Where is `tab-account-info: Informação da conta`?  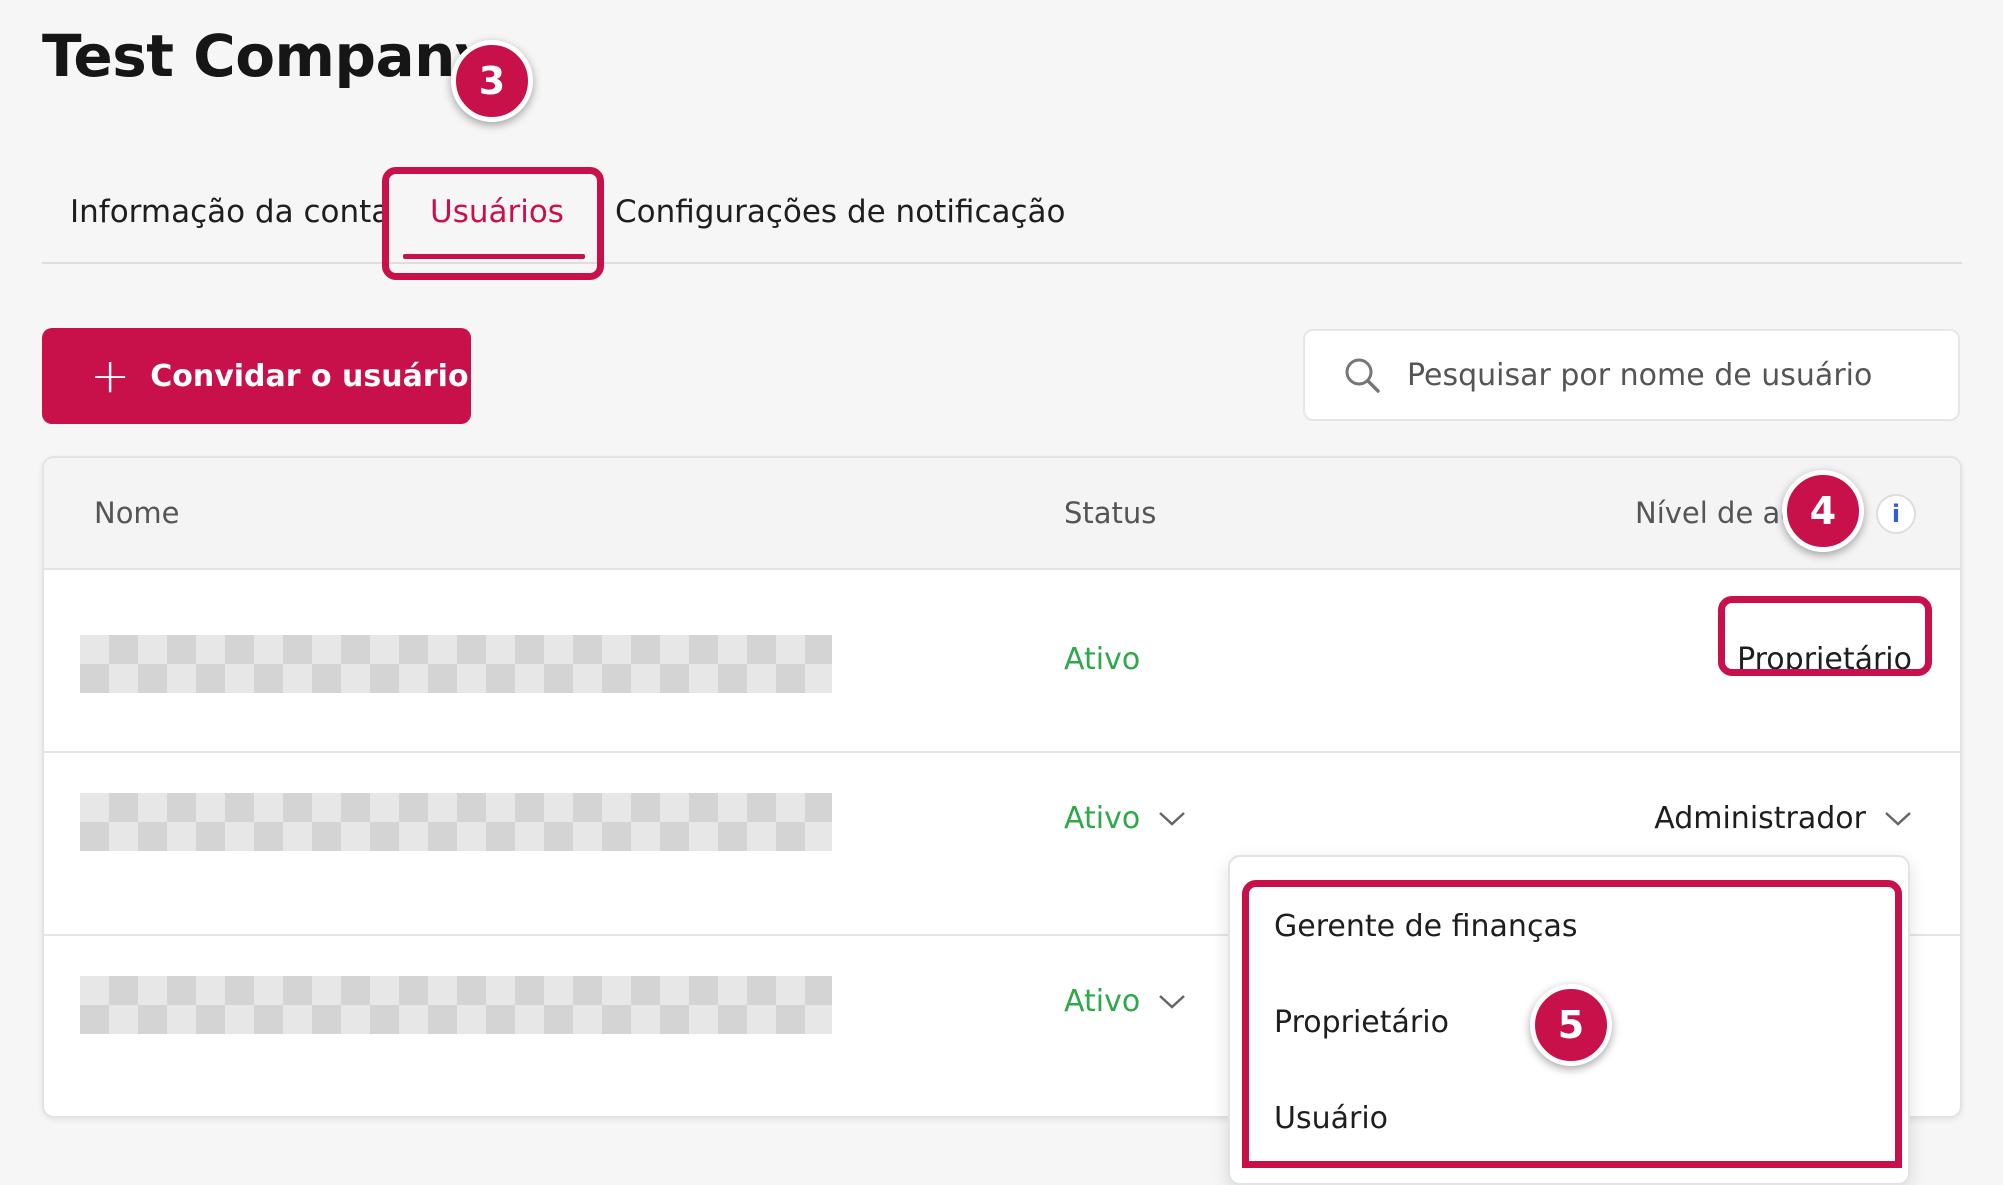
tab-account-info: Informação da conta is located at coordinates (230, 212).